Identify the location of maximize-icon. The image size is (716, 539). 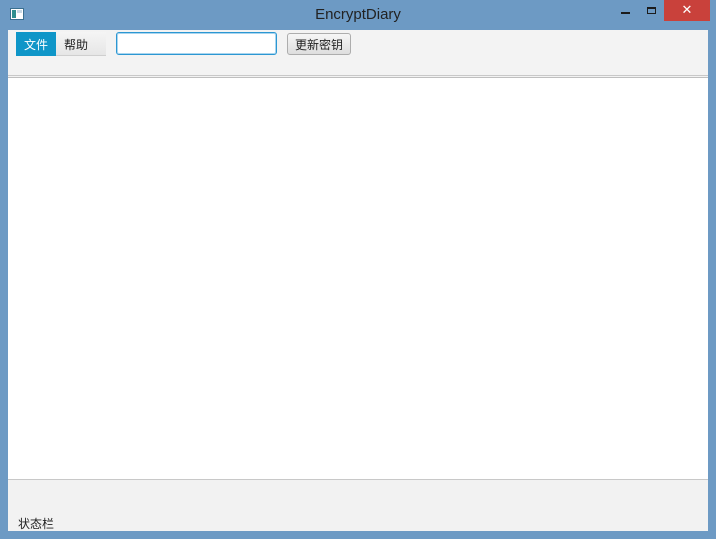
(651, 10).